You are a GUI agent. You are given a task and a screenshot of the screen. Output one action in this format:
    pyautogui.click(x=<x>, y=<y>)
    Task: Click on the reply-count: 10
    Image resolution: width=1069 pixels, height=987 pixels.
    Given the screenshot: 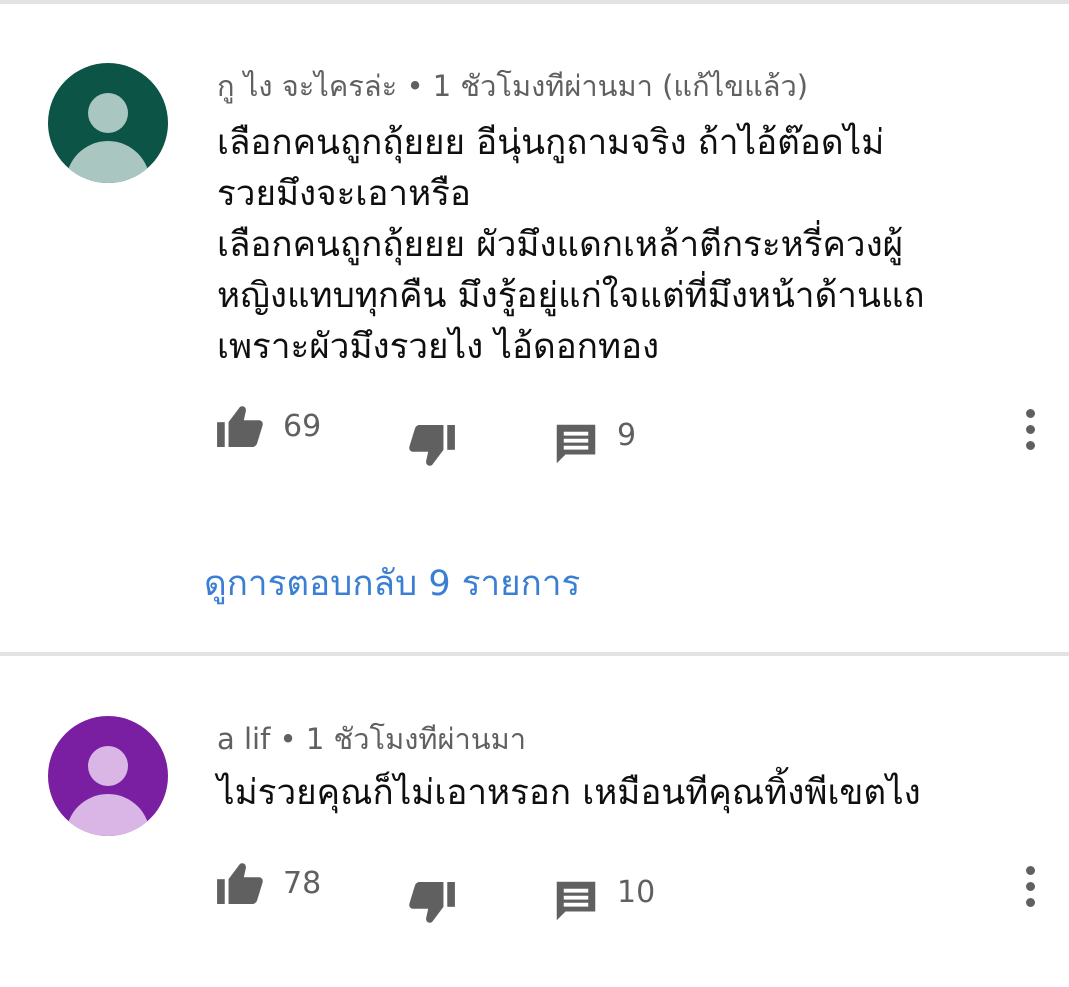 What is the action you would take?
    pyautogui.click(x=636, y=892)
    